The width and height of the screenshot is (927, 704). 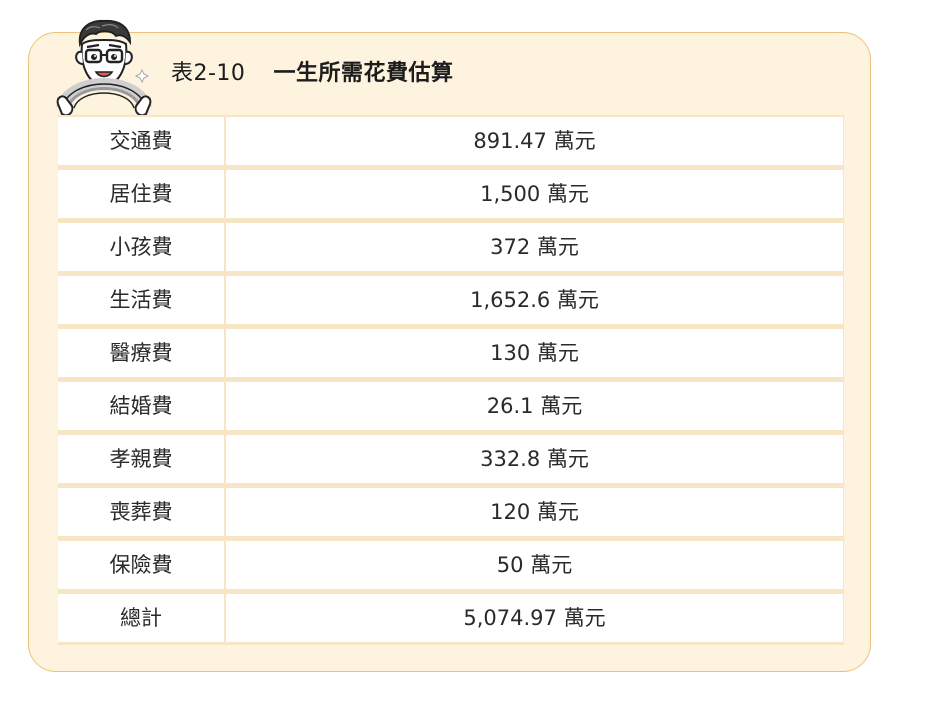 I want to click on table-row: 喪葬費 120 萬元, so click(x=451, y=511).